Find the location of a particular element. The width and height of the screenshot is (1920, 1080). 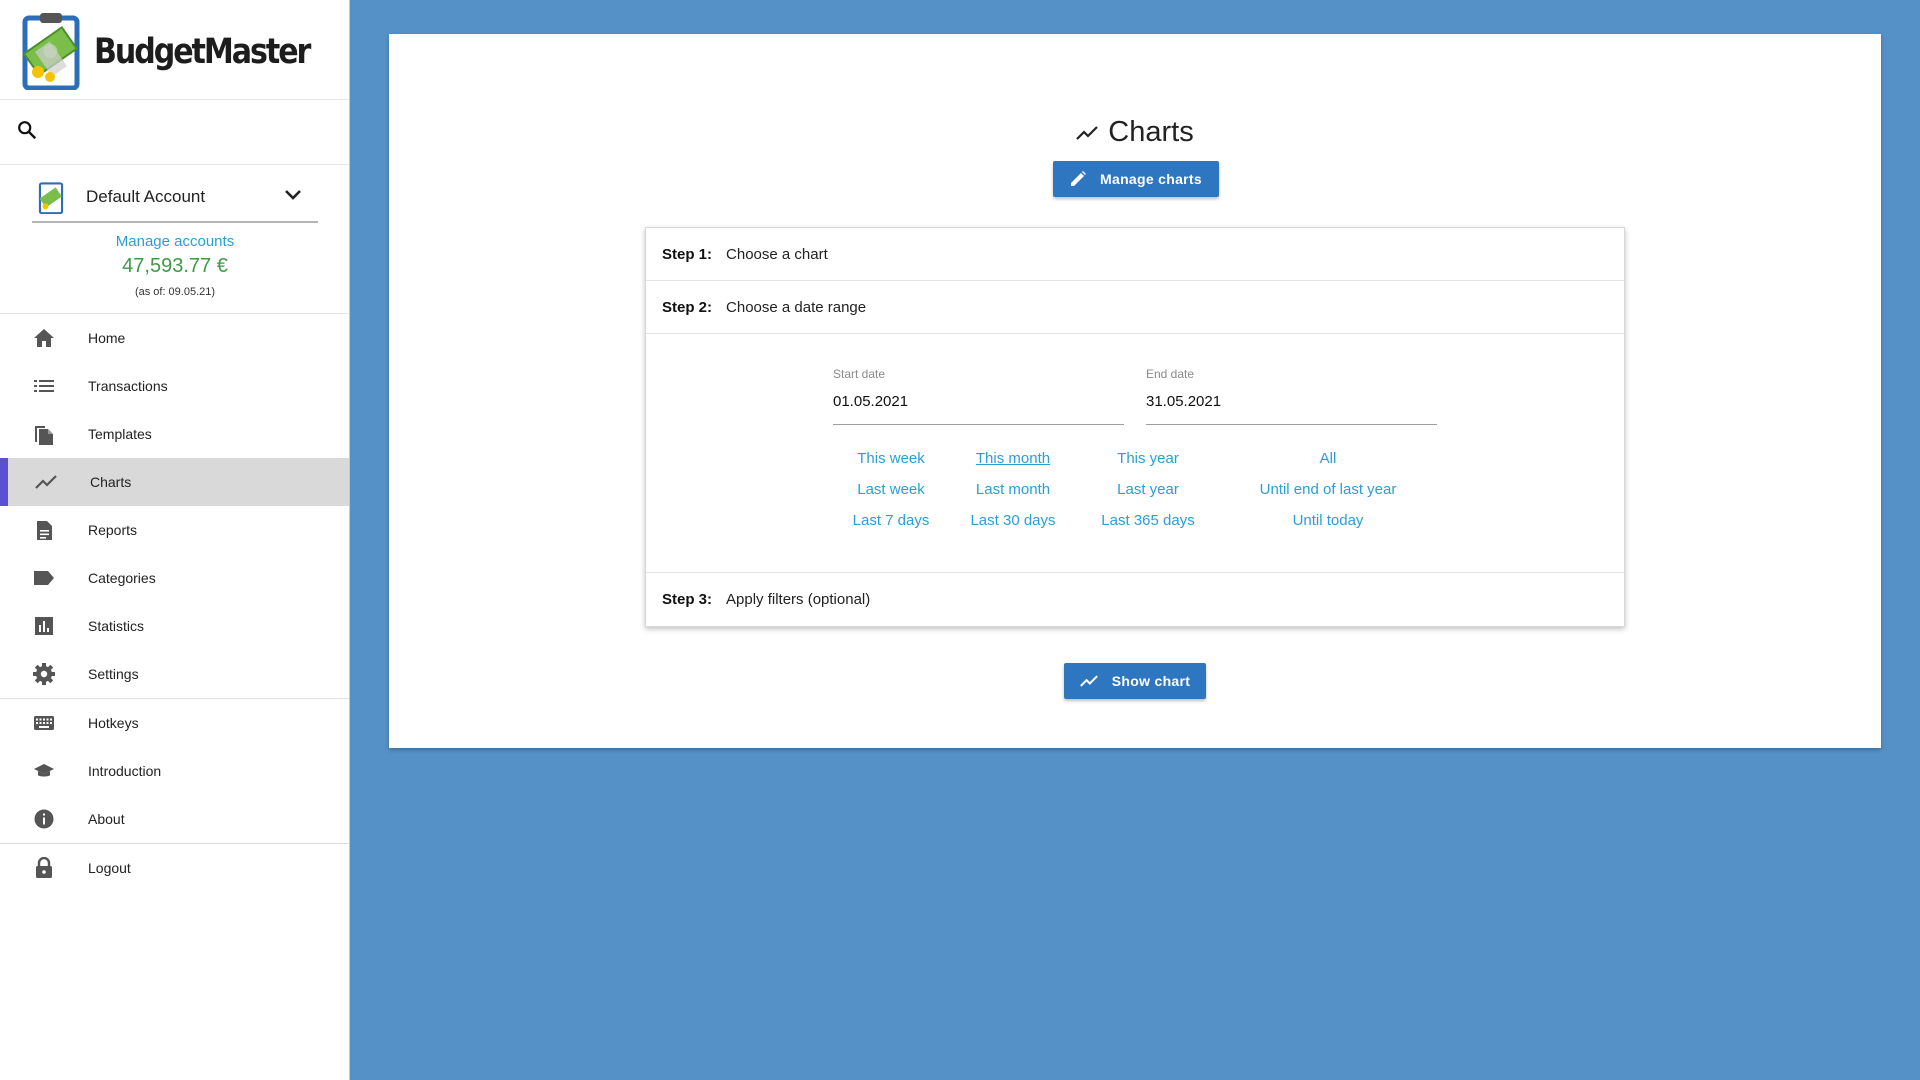

nav-item-categories: Categories is located at coordinates (174, 578).